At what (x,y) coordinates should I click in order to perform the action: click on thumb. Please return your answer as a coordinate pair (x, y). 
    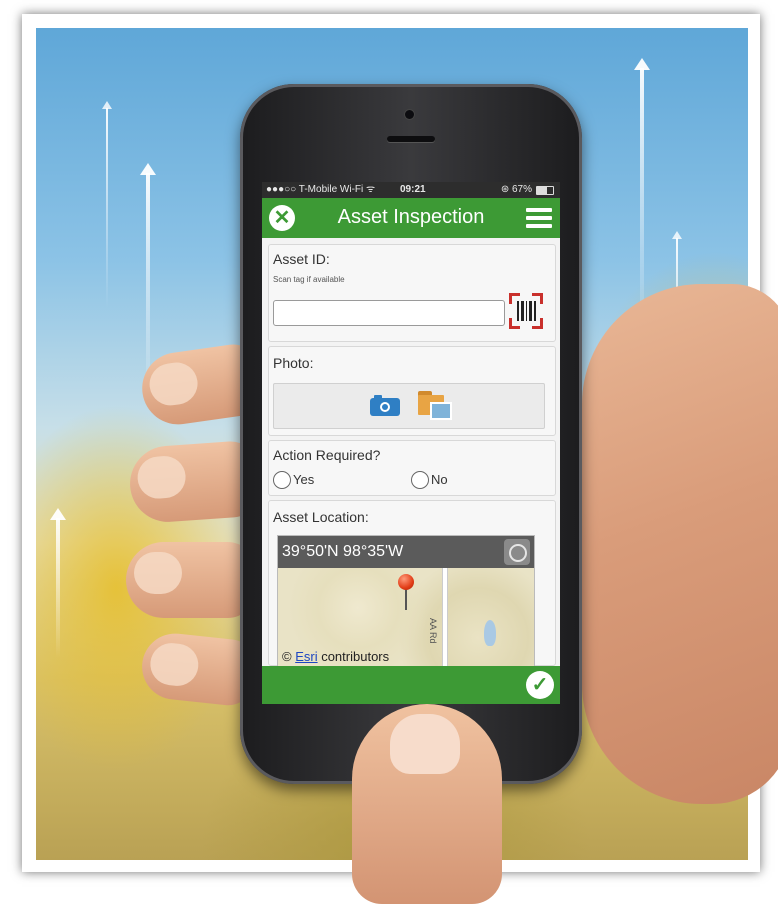
    Looking at the image, I should click on (427, 804).